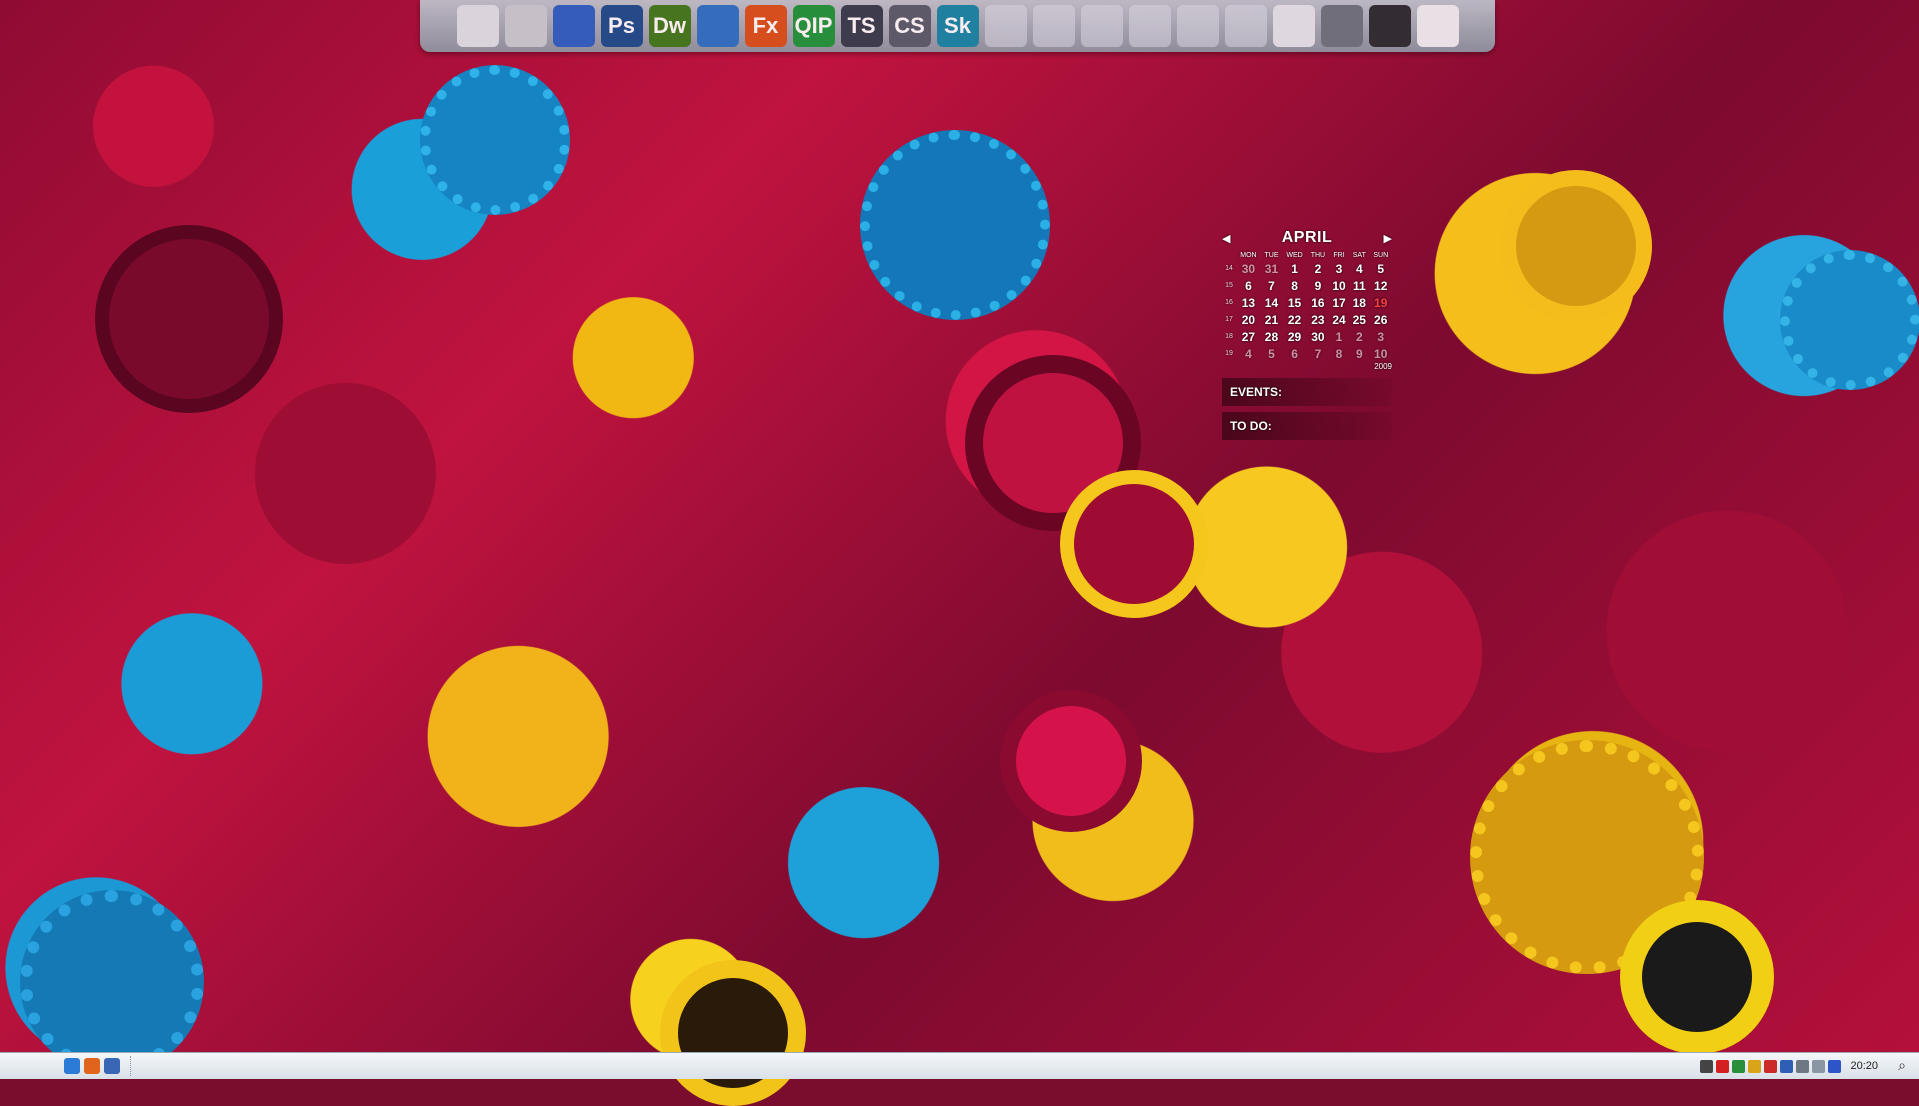 This screenshot has width=1919, height=1106. What do you see at coordinates (1271, 268) in the screenshot?
I see `calendar-day: 31` at bounding box center [1271, 268].